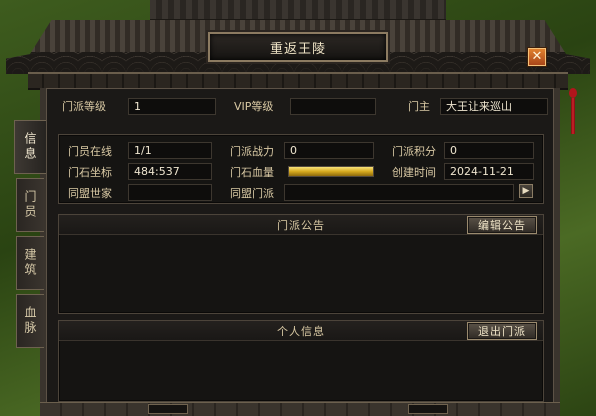  What do you see at coordinates (419, 106) in the screenshot?
I see `leader-label: 门主` at bounding box center [419, 106].